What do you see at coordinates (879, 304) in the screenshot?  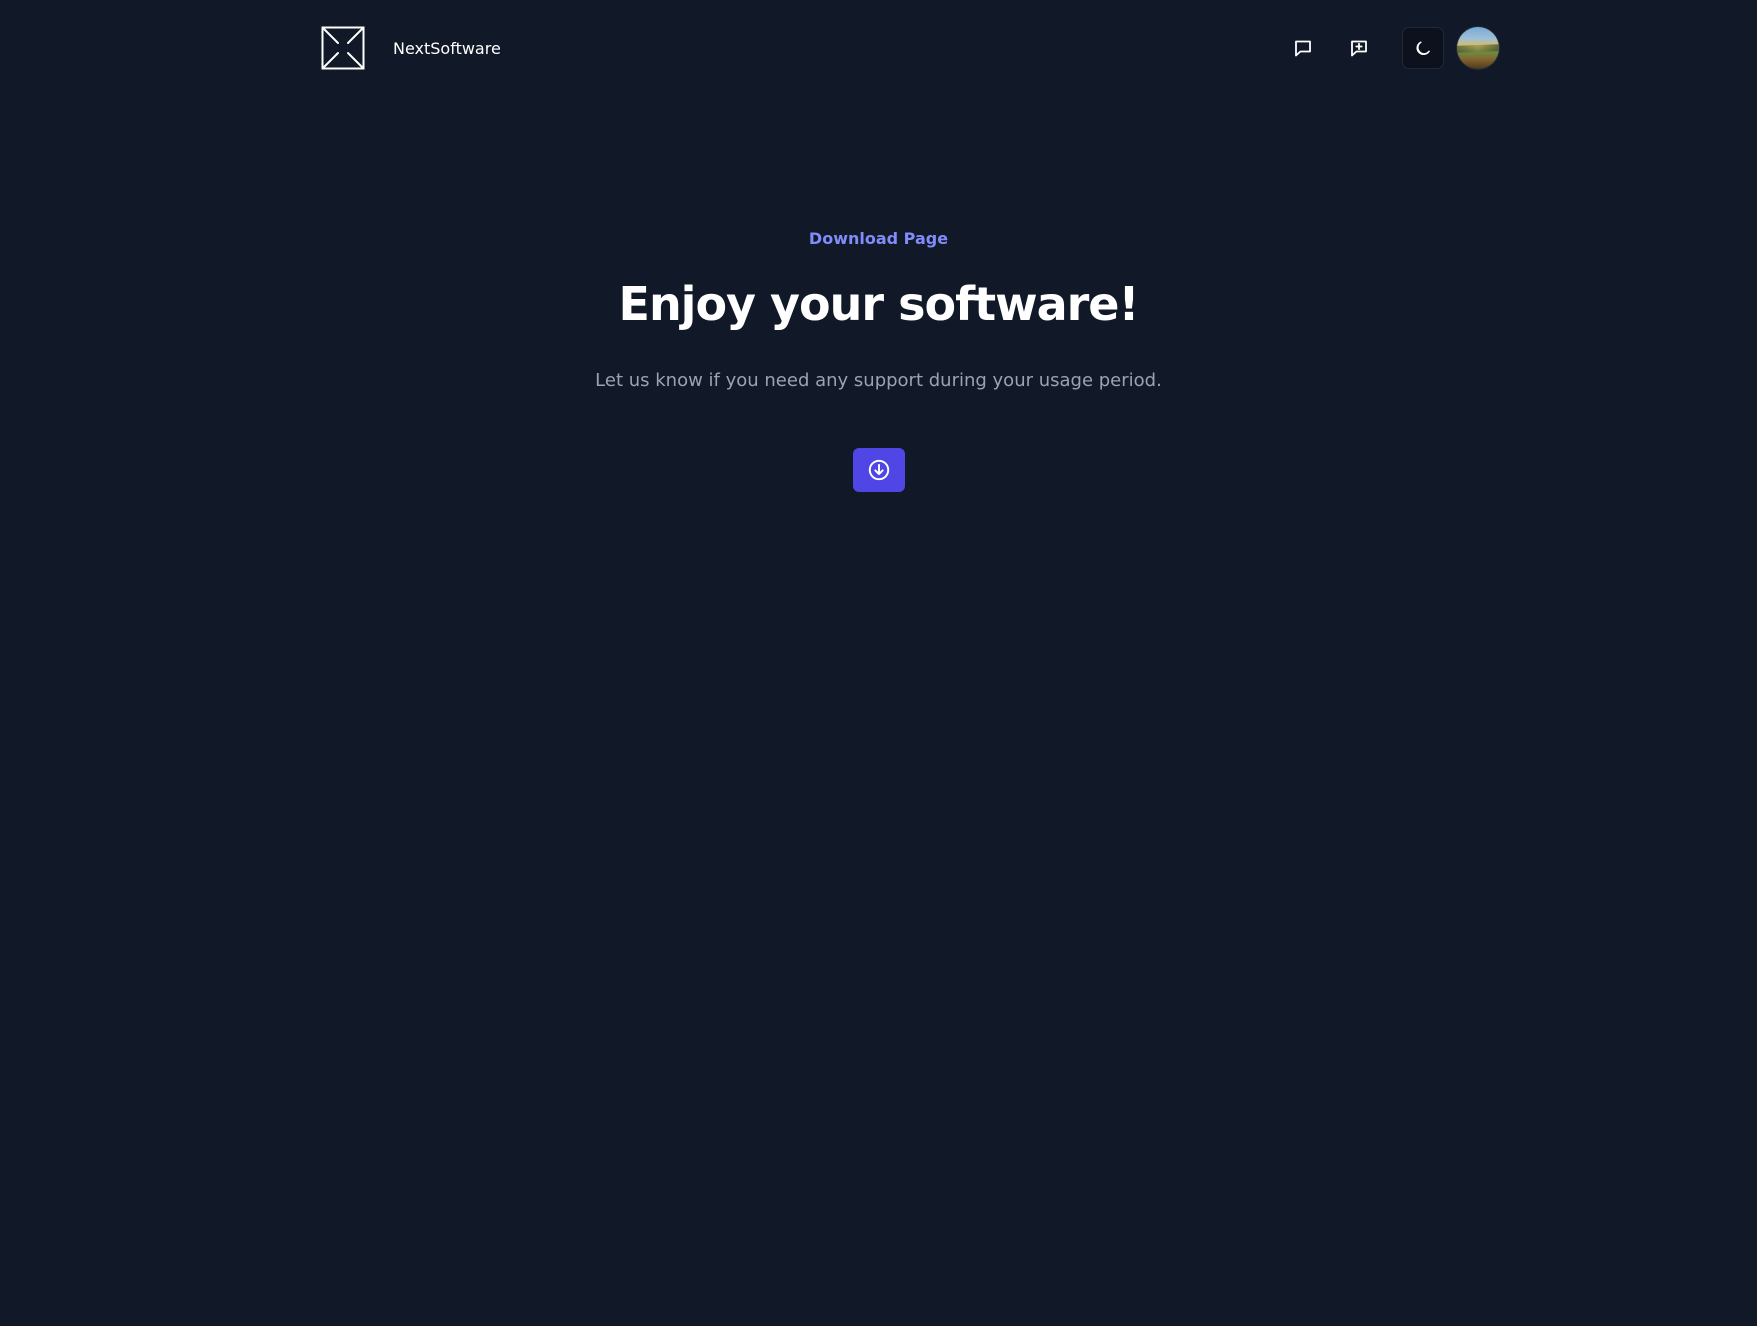 I see `page-title: Enjoy your software!` at bounding box center [879, 304].